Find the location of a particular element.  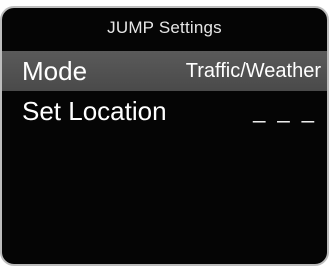

menu-item-set-location: Set Location _ _ _ is located at coordinates (164, 111).